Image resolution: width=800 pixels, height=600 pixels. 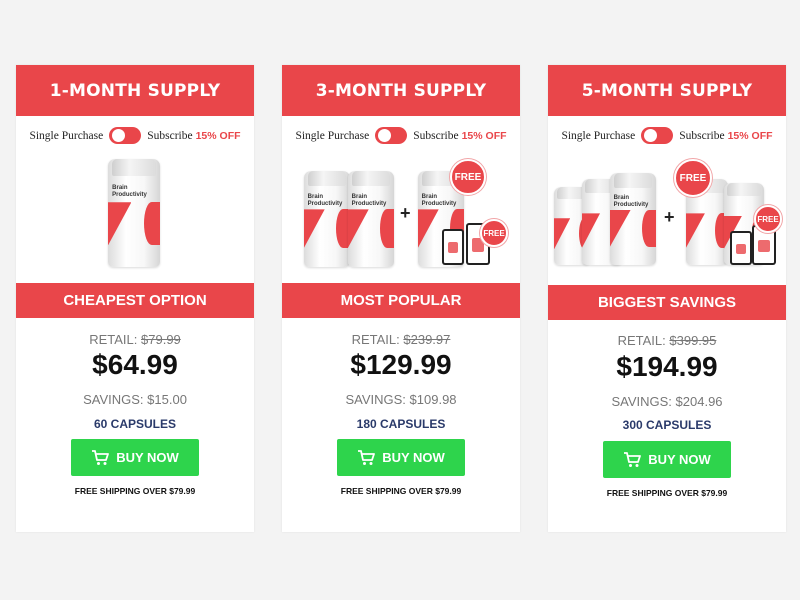 What do you see at coordinates (135, 90) in the screenshot?
I see `card-title: 1-MONTH SUPPLY` at bounding box center [135, 90].